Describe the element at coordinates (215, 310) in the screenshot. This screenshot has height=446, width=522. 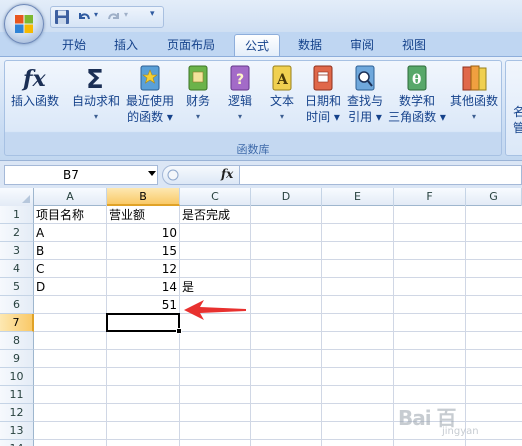
I see `red-arrow-annotation-icon` at that location.